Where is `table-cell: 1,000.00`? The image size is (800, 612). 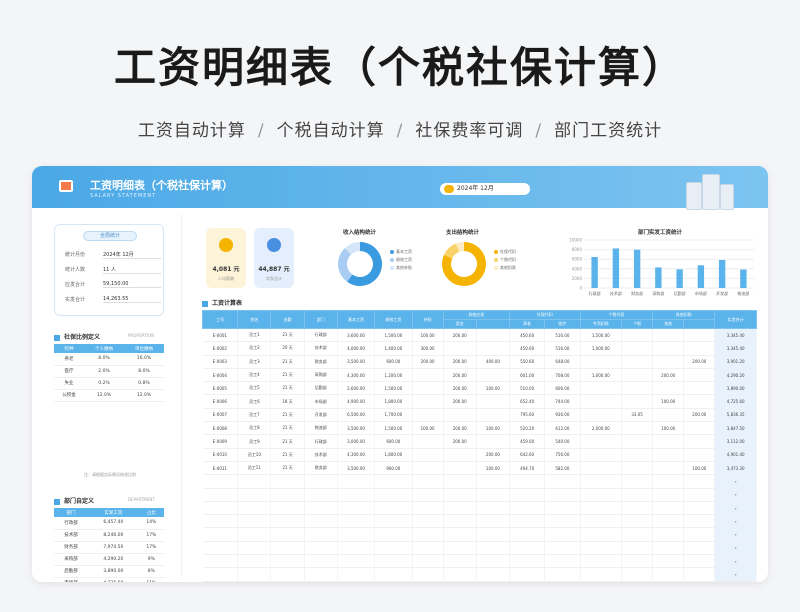
table-cell: 1,000.00 is located at coordinates (601, 348).